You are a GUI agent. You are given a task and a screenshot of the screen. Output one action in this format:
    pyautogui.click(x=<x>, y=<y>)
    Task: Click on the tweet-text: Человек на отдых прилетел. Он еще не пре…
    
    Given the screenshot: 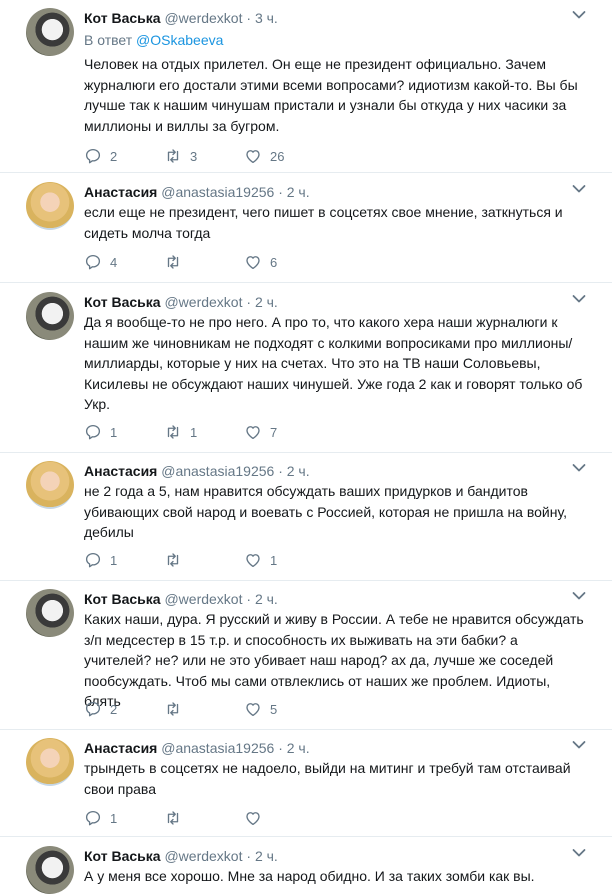 What is the action you would take?
    pyautogui.click(x=331, y=95)
    